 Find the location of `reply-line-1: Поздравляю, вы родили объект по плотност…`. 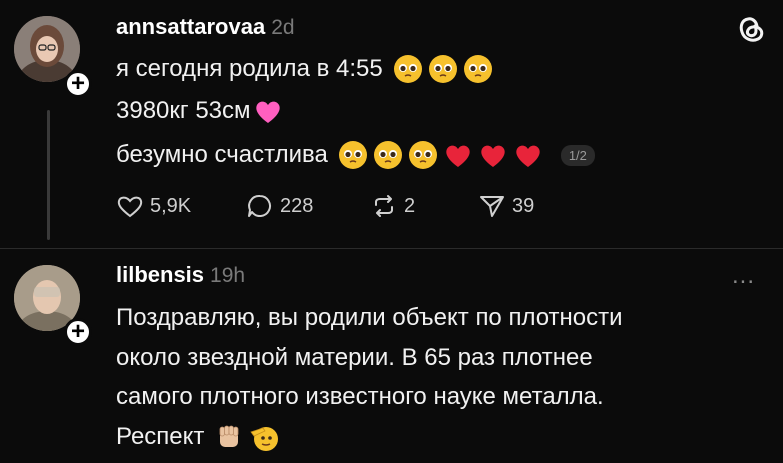

reply-line-1: Поздравляю, вы родили объект по плотност… is located at coordinates (369, 318).